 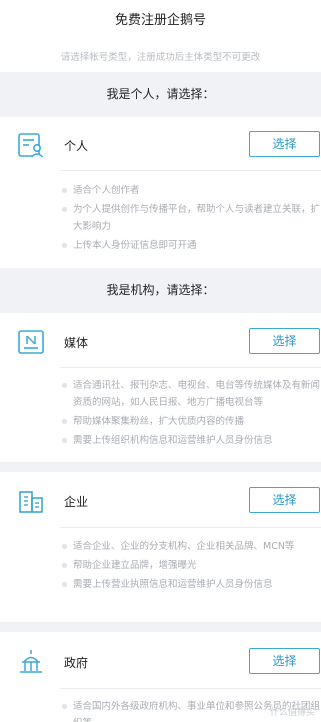 What do you see at coordinates (160, 501) in the screenshot?
I see `card-enterprise: 企业 选择` at bounding box center [160, 501].